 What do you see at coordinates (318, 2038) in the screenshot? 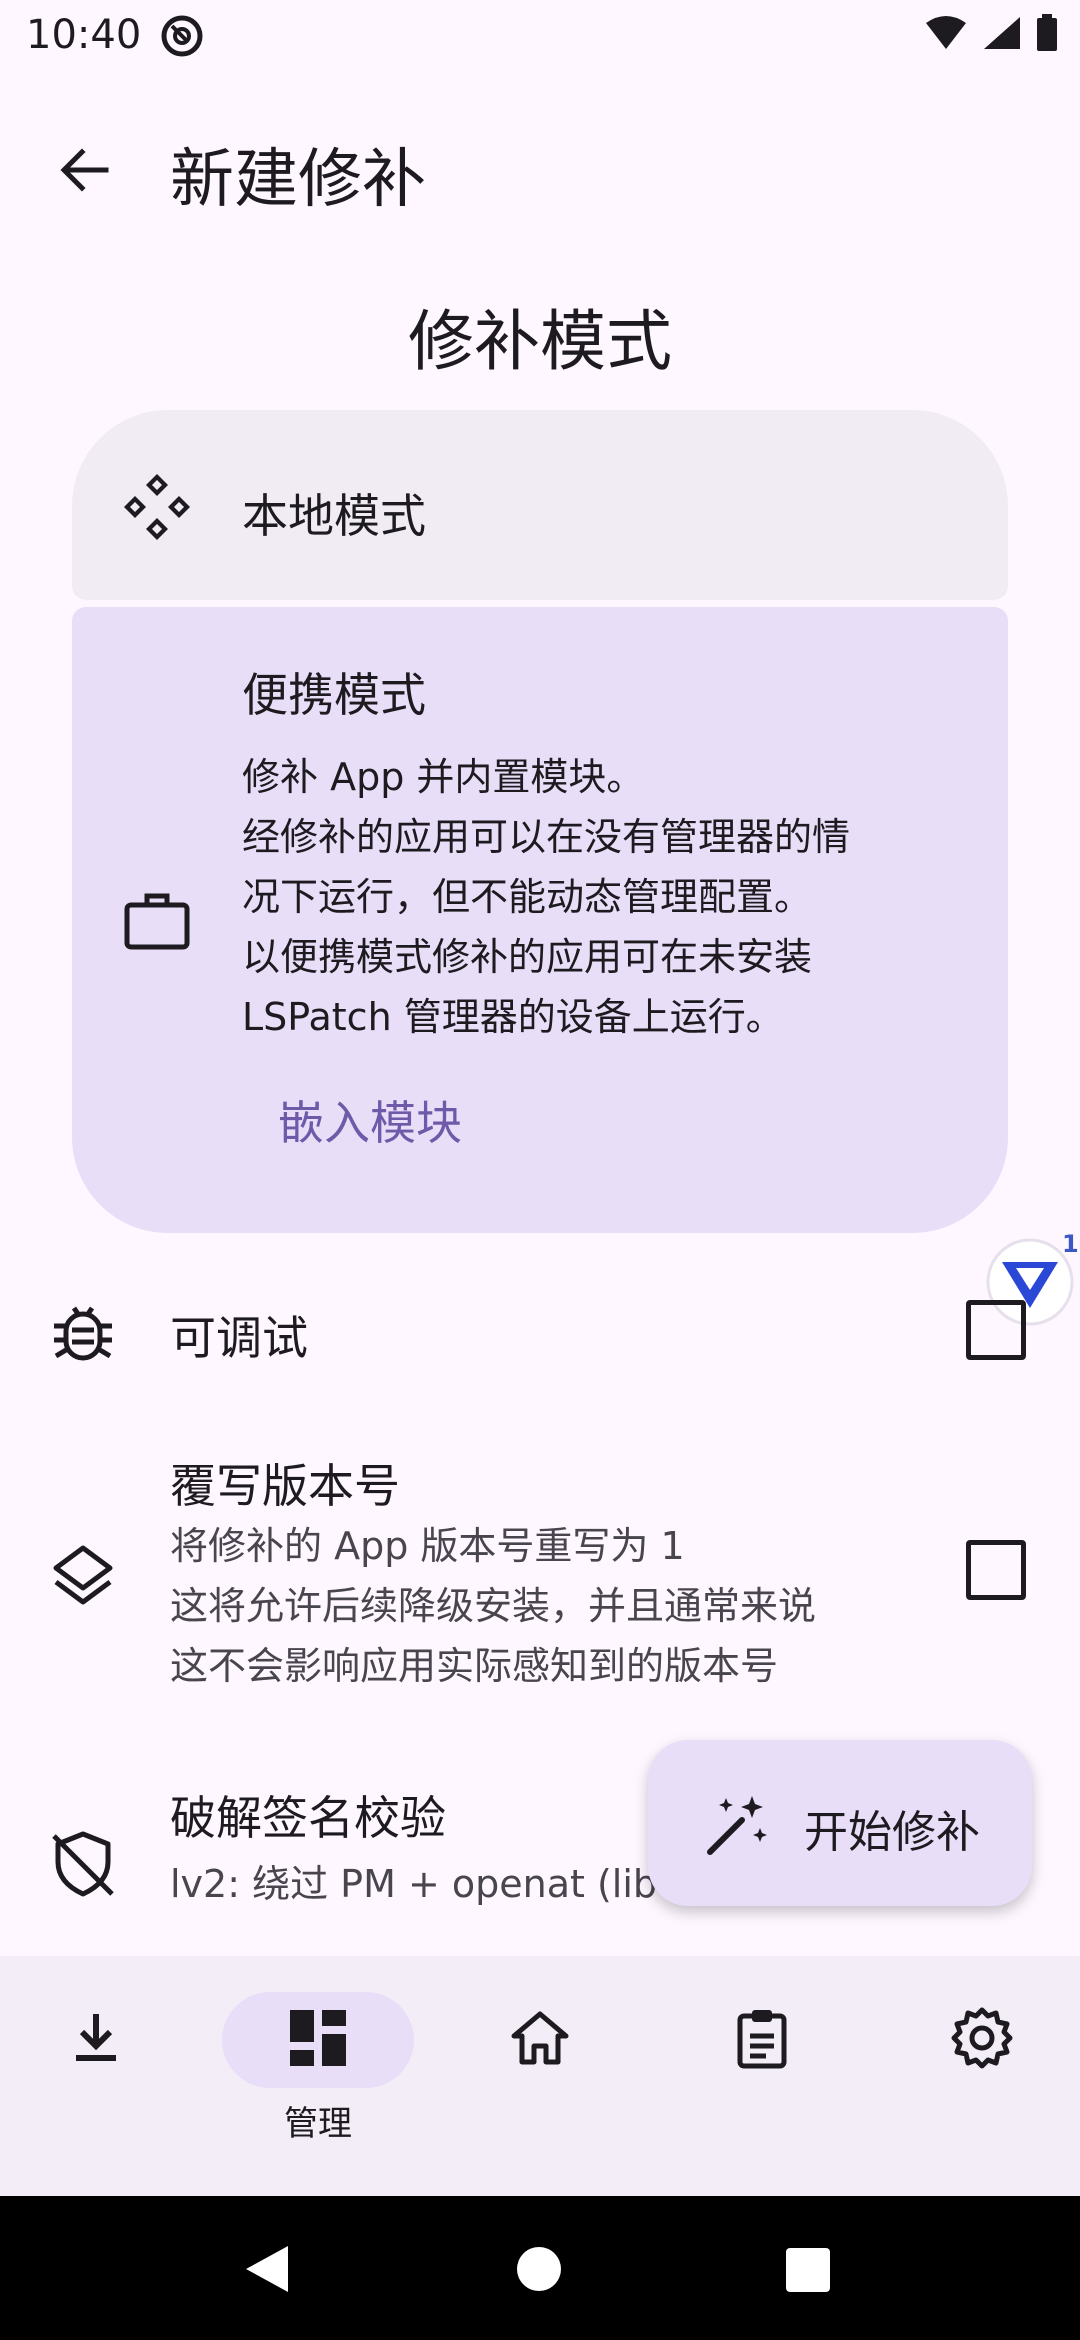
I see `dashboard-icon` at bounding box center [318, 2038].